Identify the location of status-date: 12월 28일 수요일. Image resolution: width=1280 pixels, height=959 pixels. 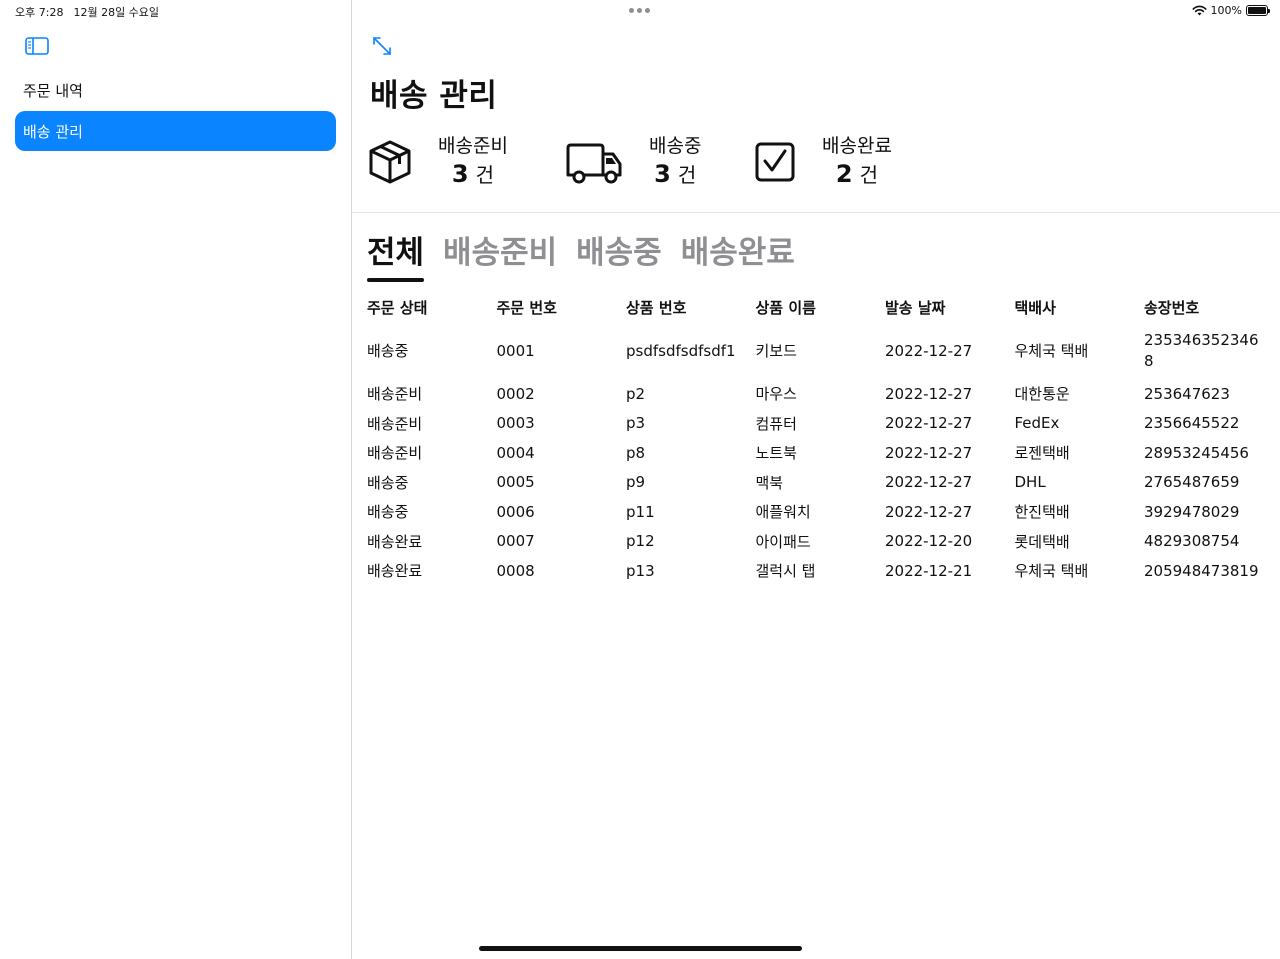
(116, 12).